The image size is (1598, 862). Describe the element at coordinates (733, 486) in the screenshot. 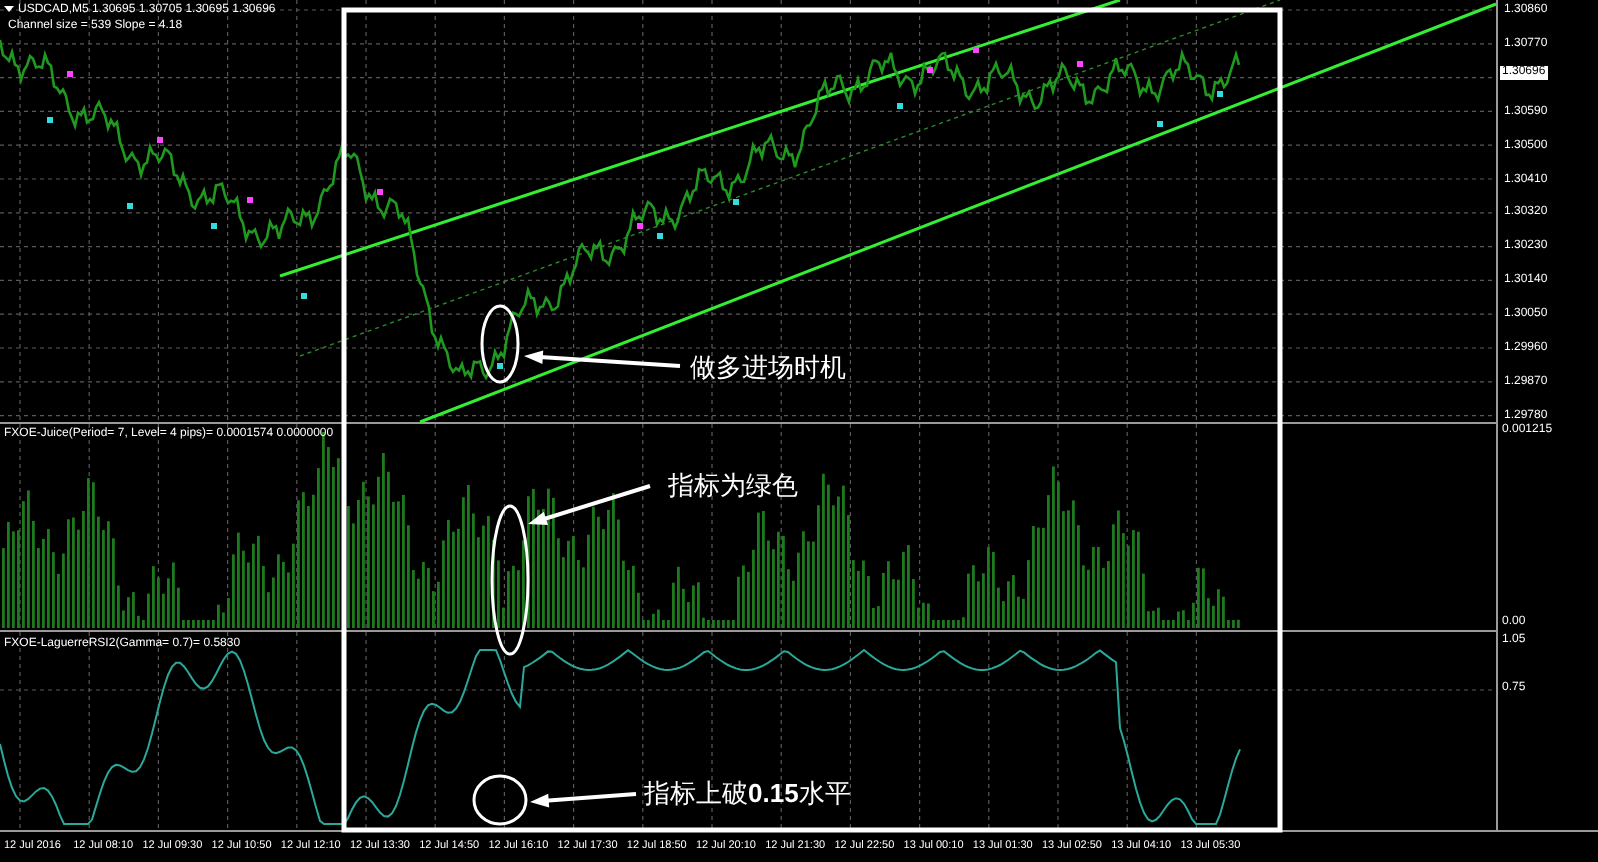

I see `annotation-text: 指标为绿色` at that location.